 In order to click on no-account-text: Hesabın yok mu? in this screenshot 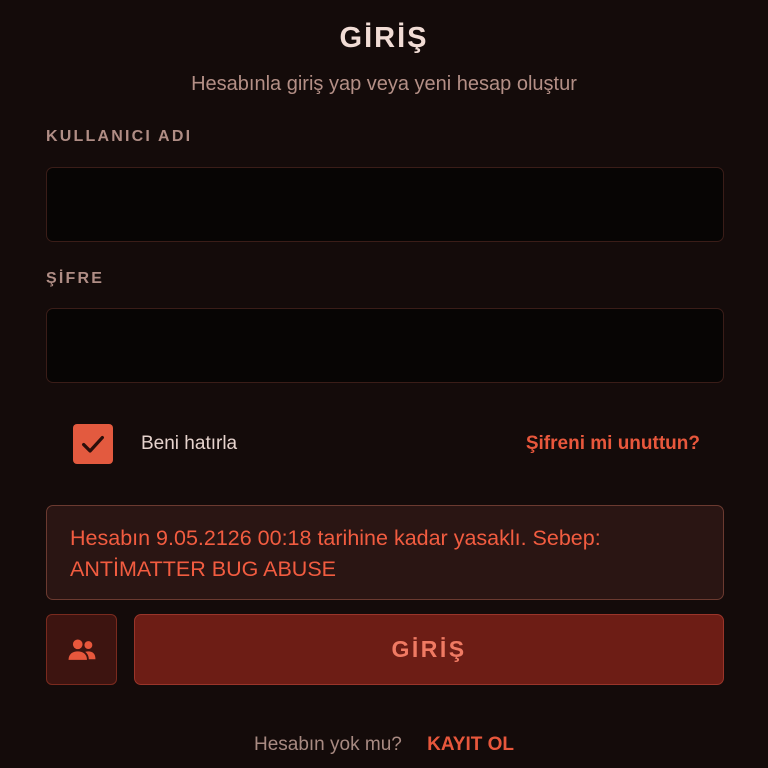, I will do `click(327, 744)`.